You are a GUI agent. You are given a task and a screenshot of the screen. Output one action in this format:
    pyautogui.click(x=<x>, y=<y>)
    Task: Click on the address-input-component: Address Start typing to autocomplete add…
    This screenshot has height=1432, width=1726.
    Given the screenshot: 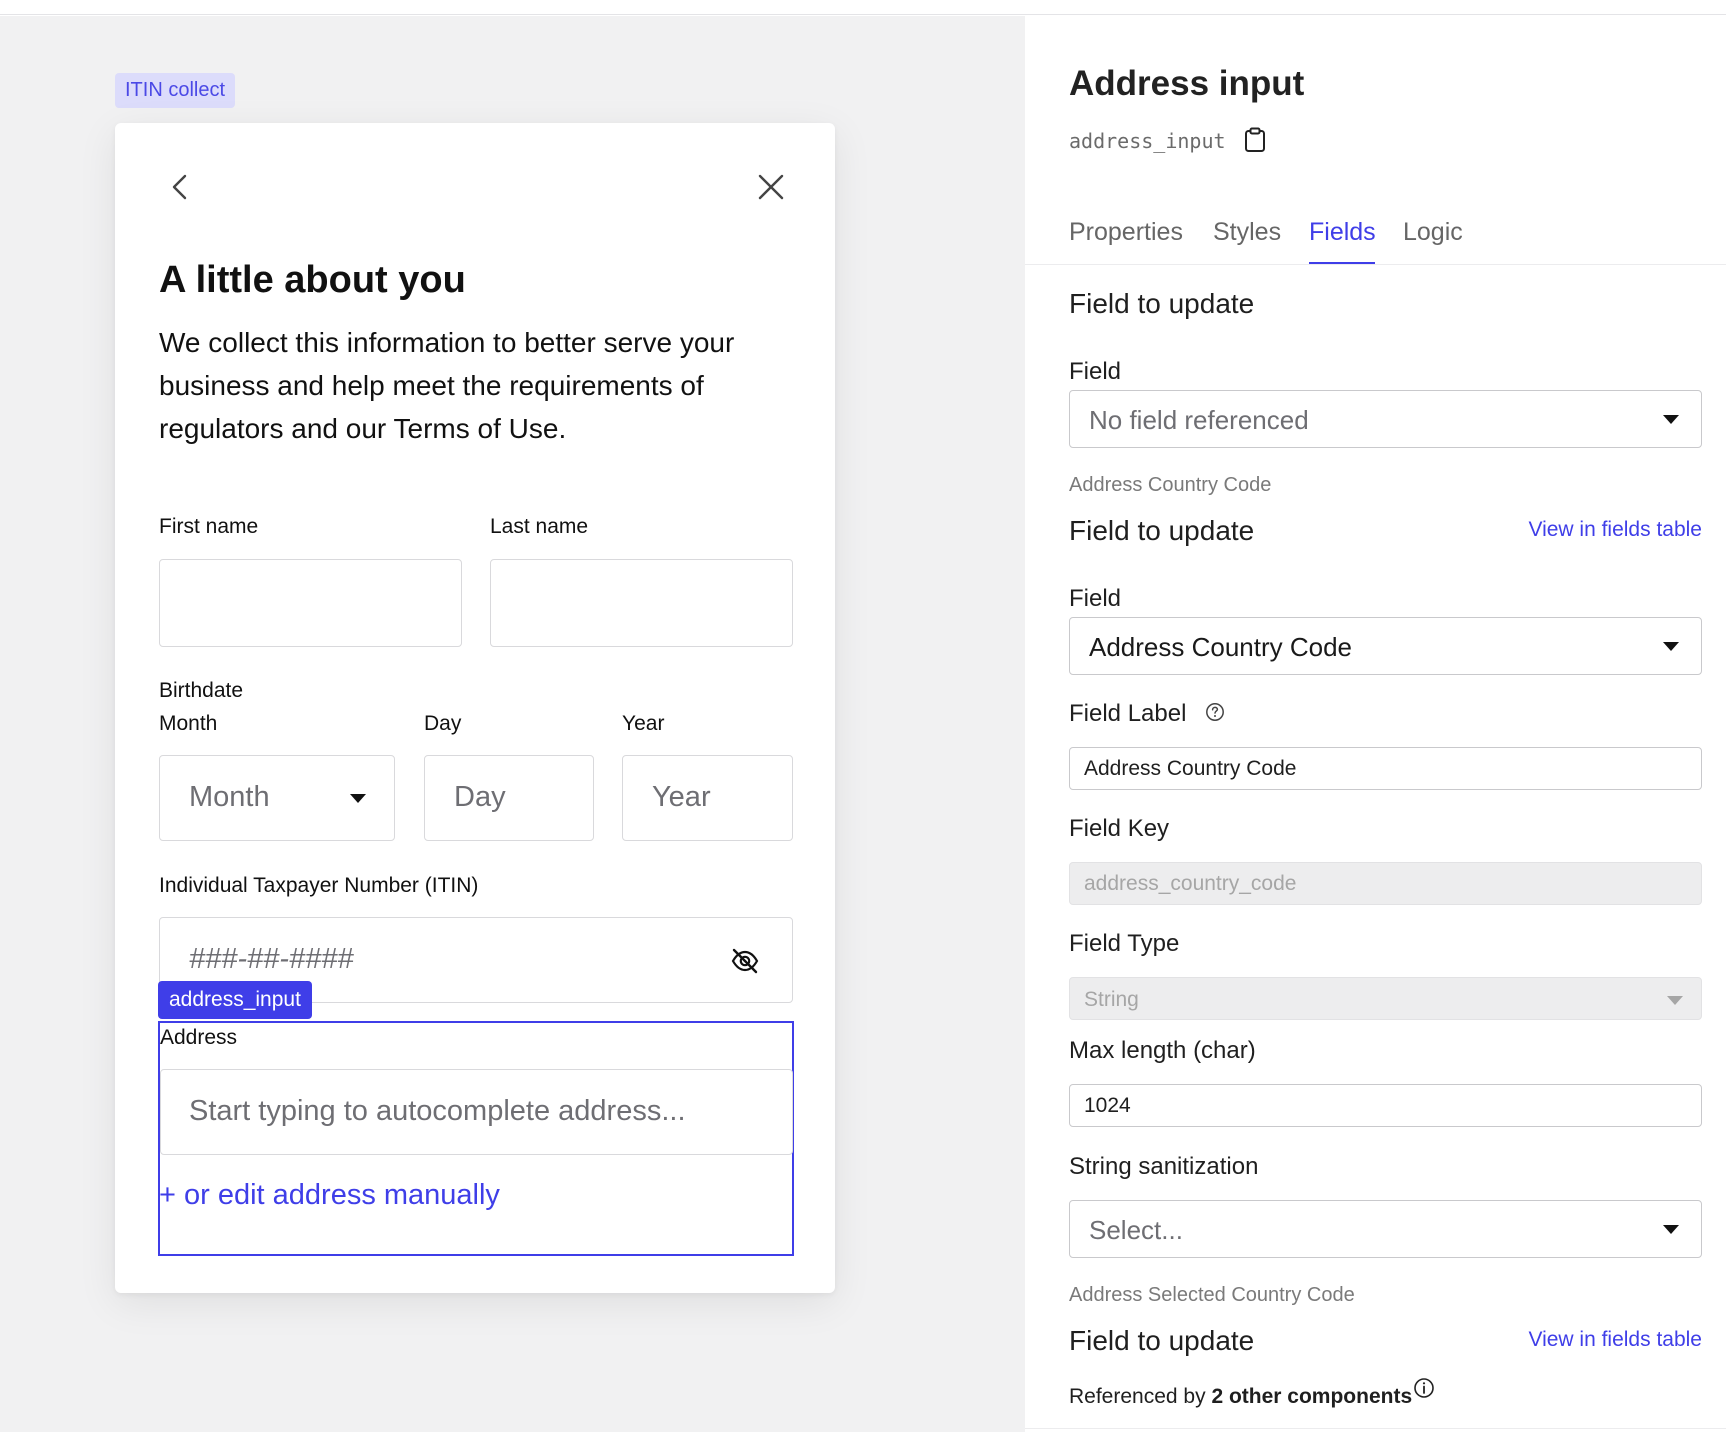 What is the action you would take?
    pyautogui.click(x=476, y=1138)
    